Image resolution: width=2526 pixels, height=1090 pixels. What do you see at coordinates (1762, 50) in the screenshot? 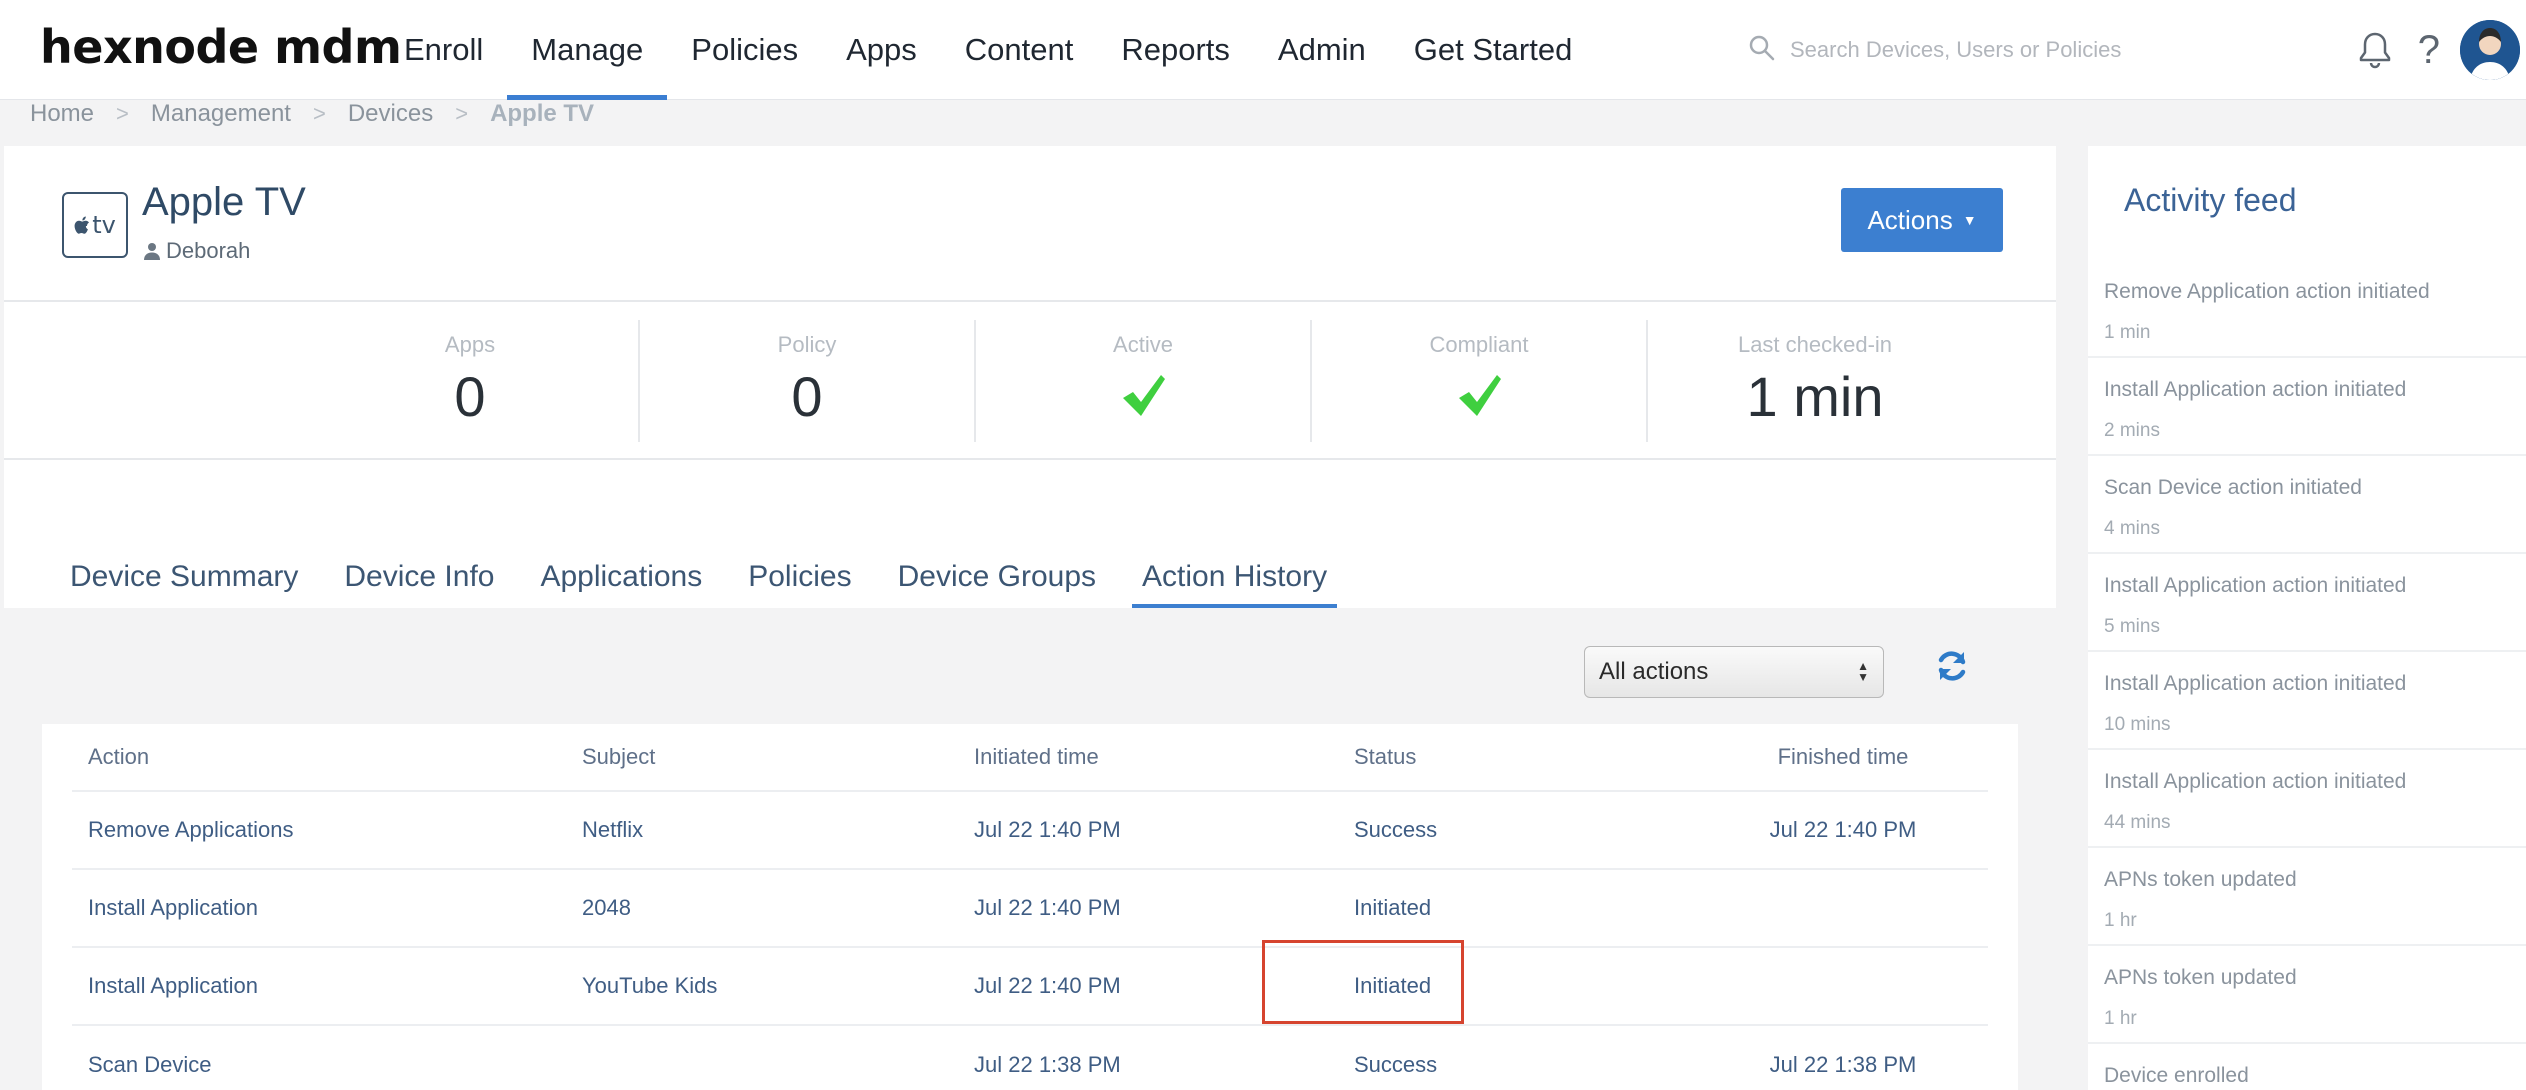
I see `search-icon` at bounding box center [1762, 50].